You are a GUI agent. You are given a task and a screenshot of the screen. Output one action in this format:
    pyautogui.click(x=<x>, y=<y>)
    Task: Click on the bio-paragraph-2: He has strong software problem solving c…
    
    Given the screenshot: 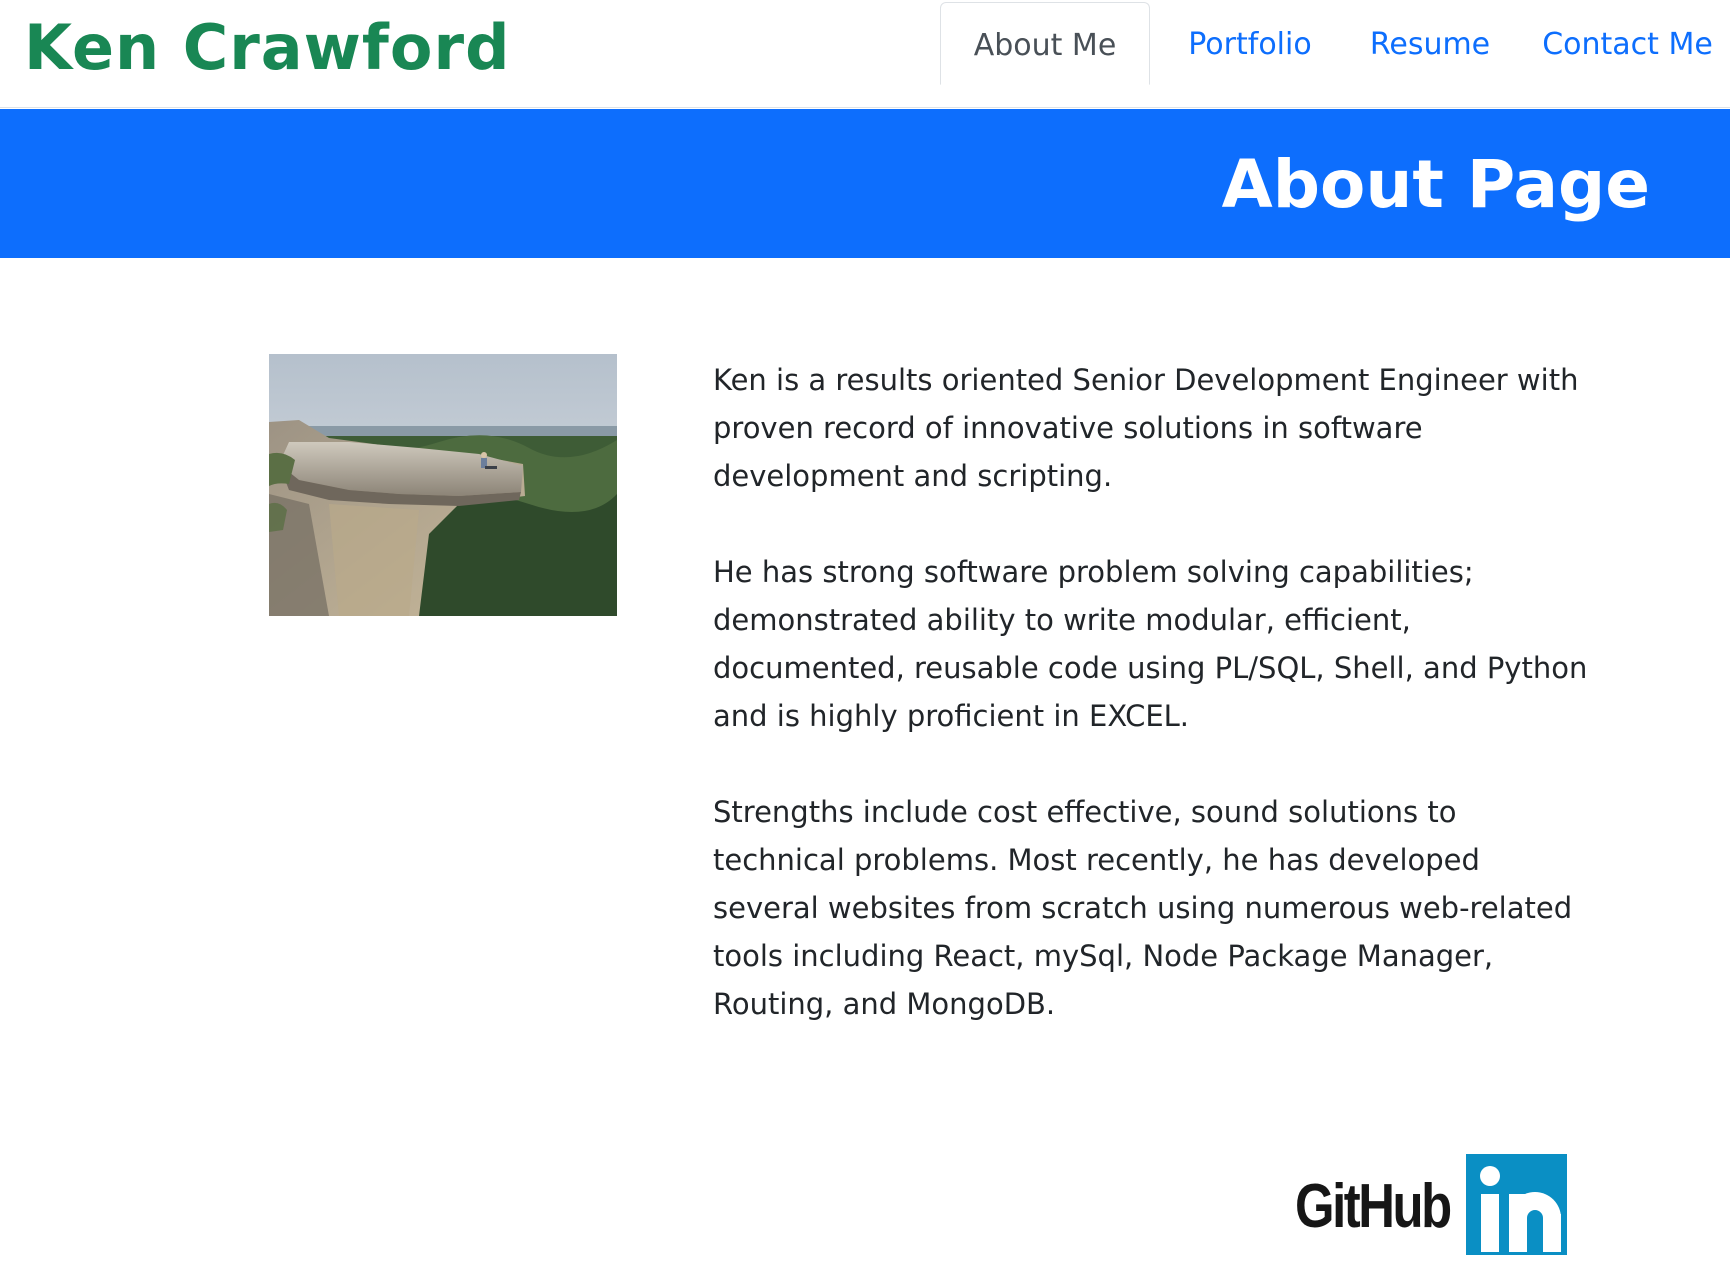 What is the action you would take?
    pyautogui.click(x=1150, y=644)
    